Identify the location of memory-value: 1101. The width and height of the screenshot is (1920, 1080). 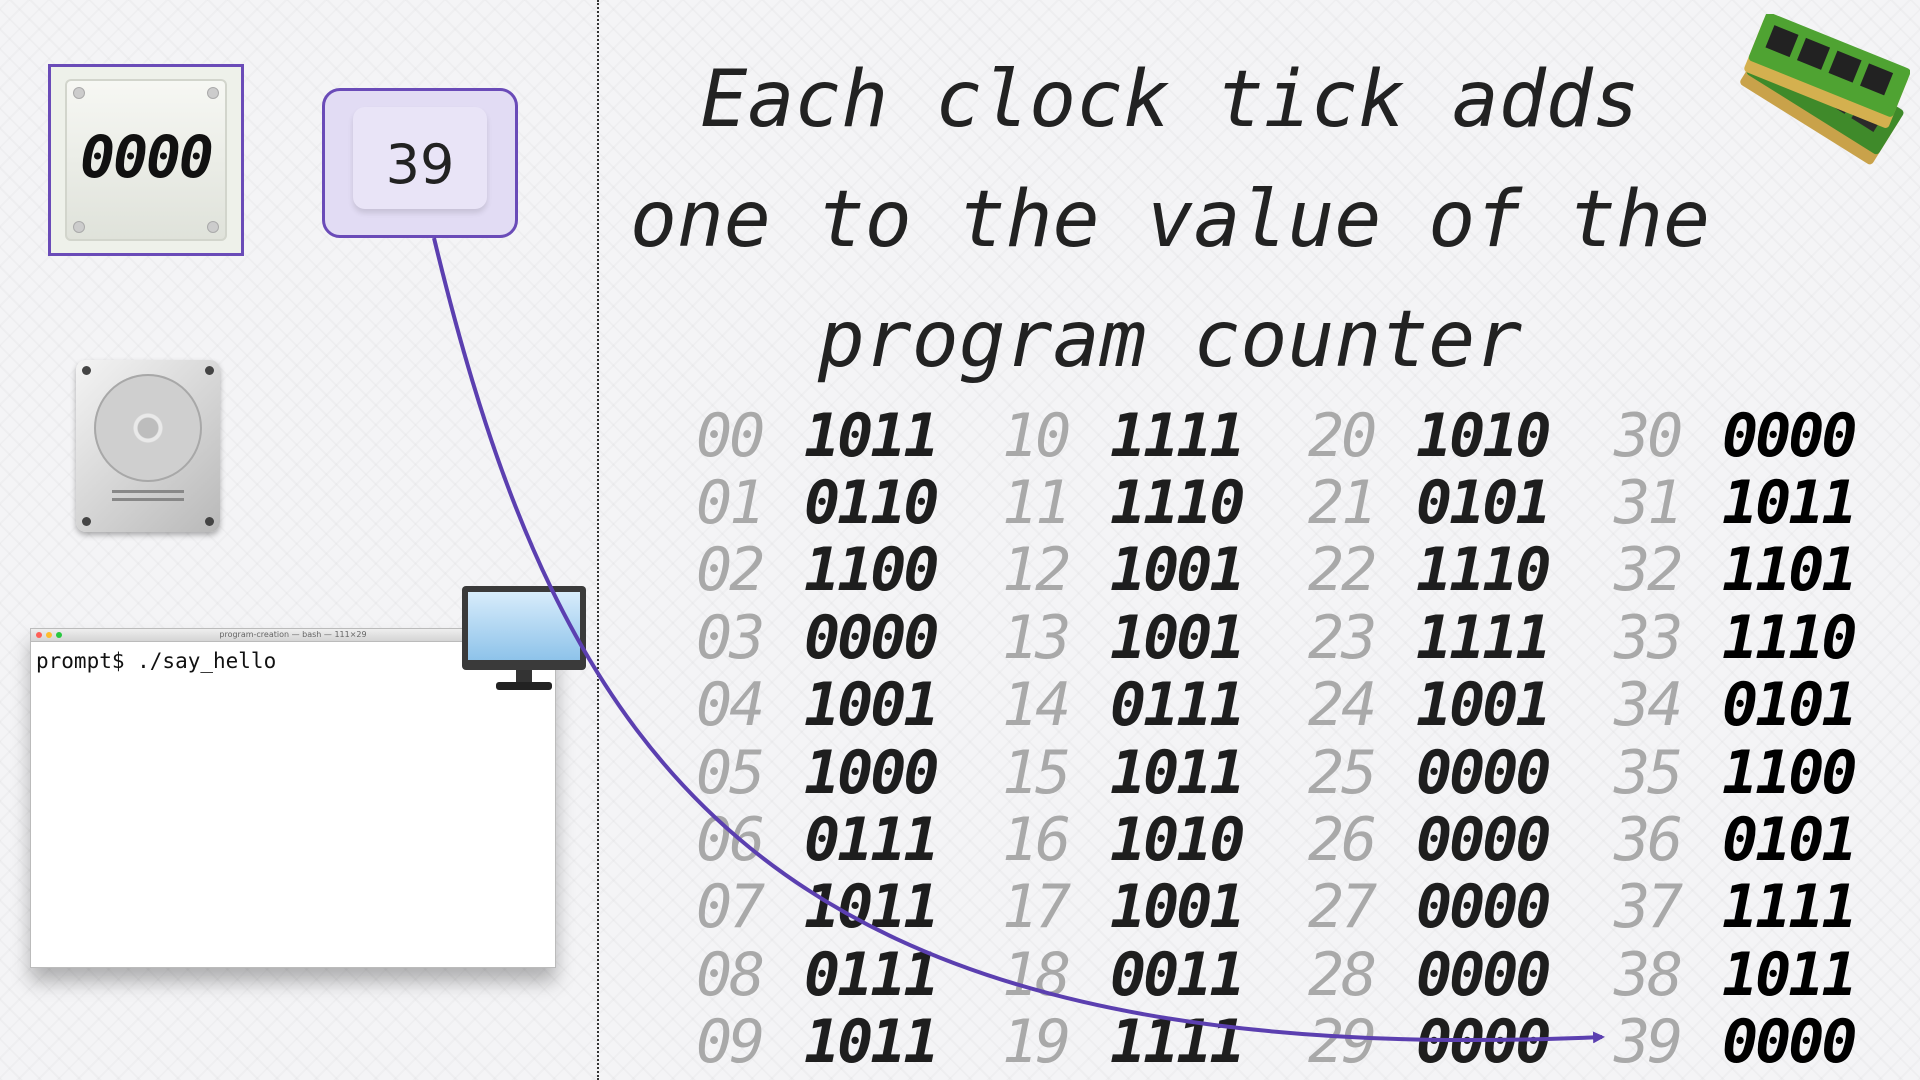
(1789, 570).